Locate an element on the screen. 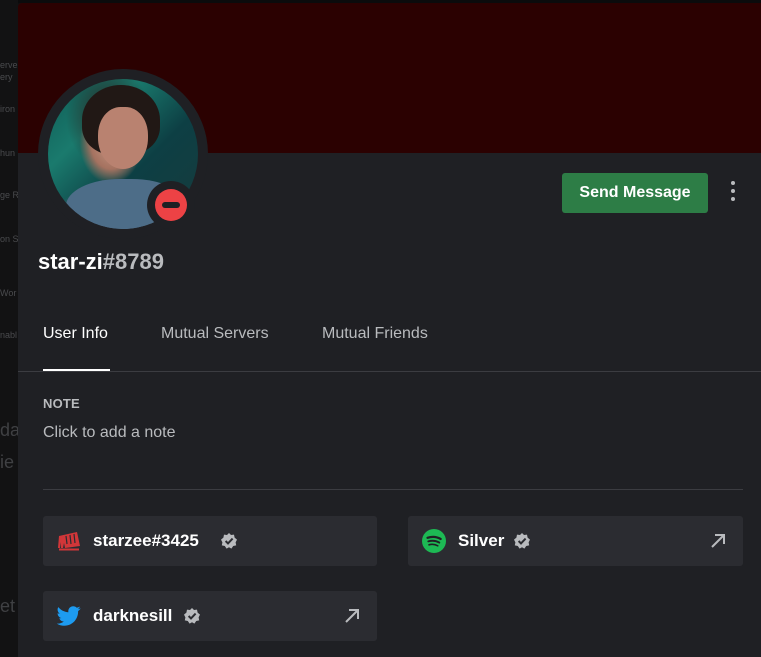  do-not-disturb-status-icon is located at coordinates (171, 205).